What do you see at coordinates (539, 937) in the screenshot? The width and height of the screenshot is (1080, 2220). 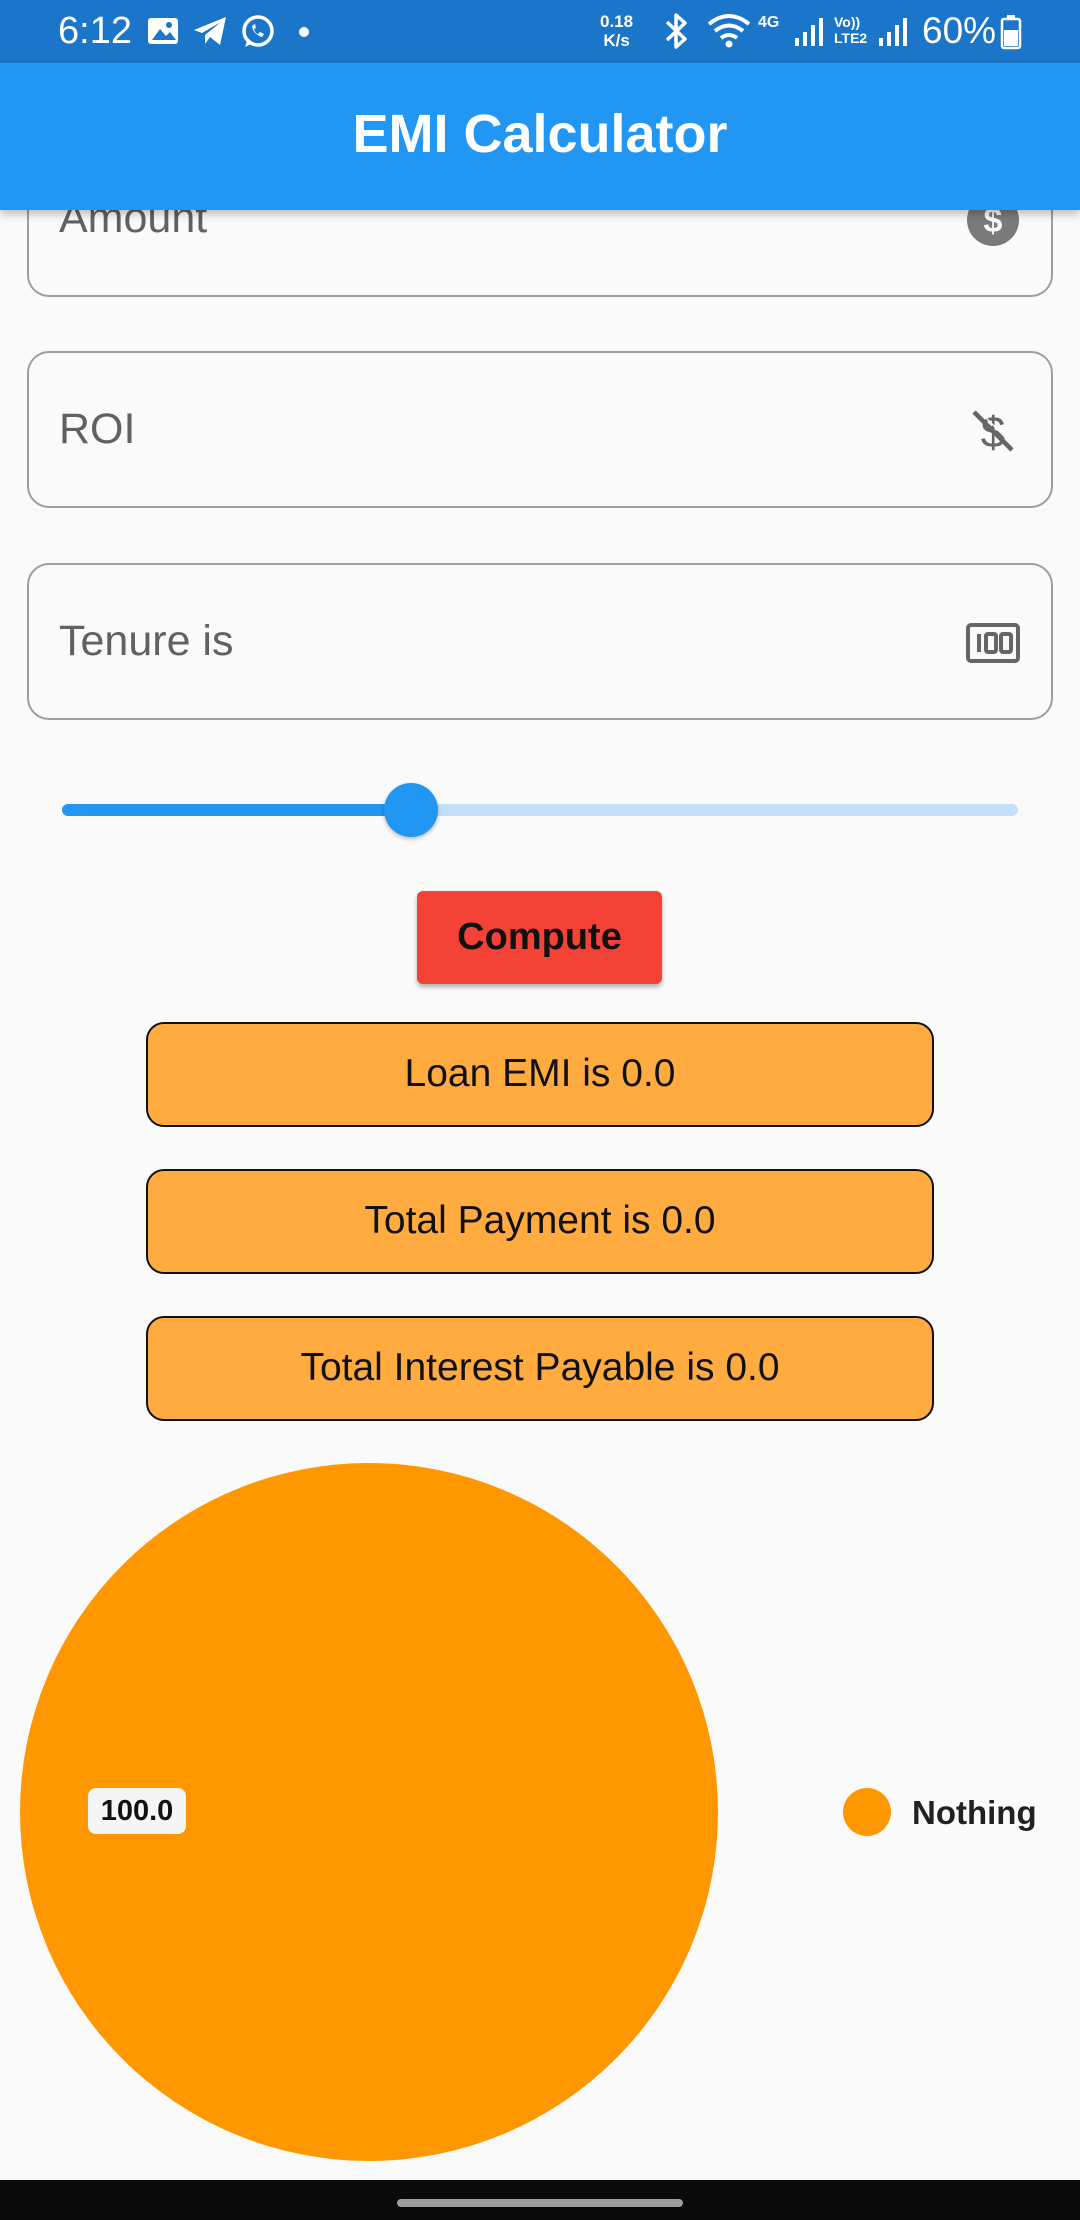 I see `compute-button: Compute` at bounding box center [539, 937].